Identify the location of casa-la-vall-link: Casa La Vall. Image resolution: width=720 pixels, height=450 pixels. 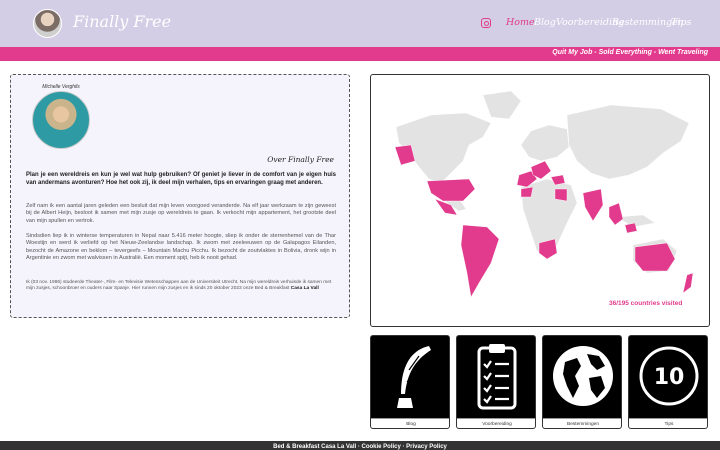
(305, 288).